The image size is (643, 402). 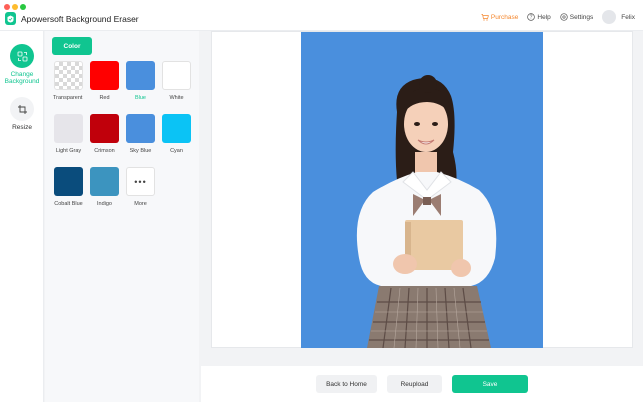 I want to click on gear-icon, so click(x=564, y=17).